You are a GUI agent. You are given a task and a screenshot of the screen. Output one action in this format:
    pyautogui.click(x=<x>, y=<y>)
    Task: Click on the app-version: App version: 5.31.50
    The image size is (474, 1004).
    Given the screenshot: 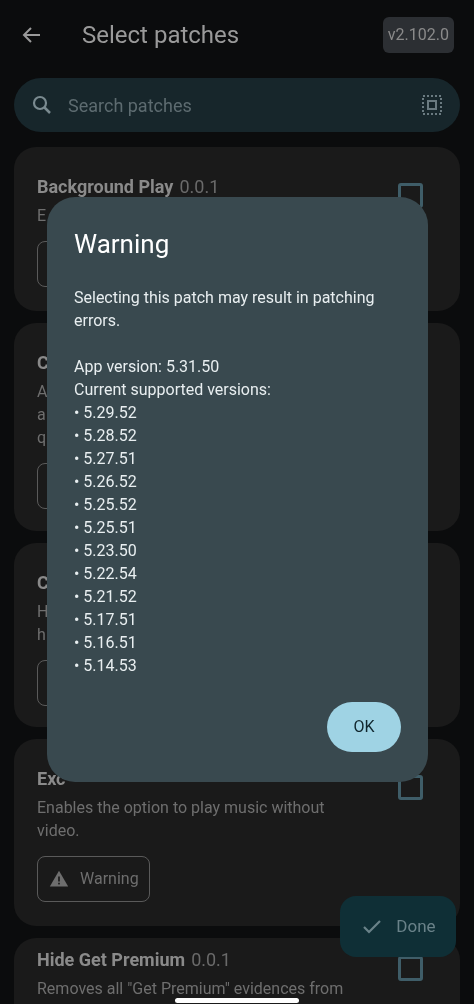 What is the action you would take?
    pyautogui.click(x=147, y=367)
    